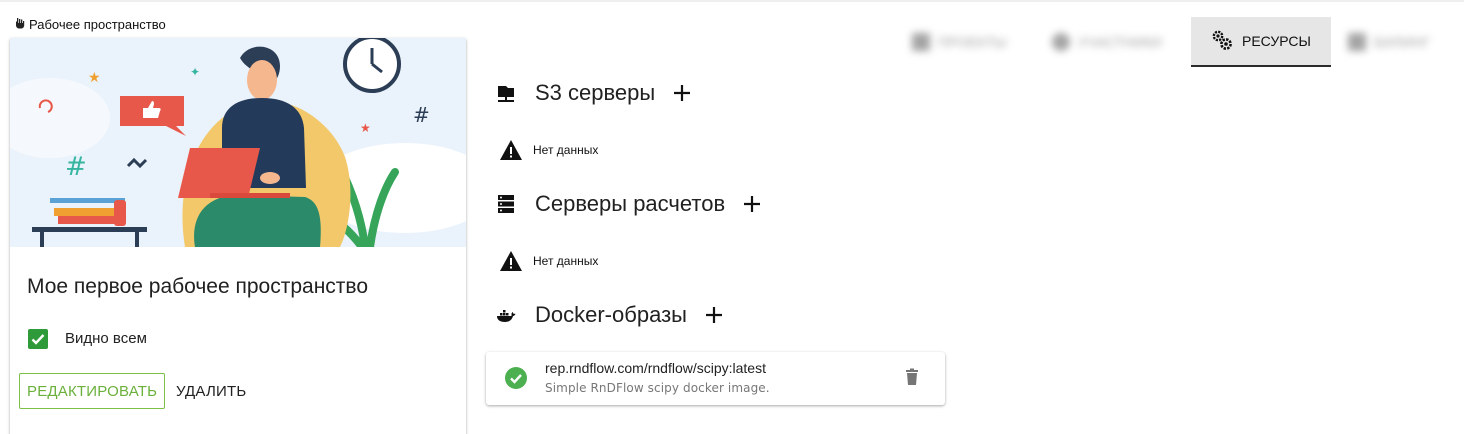 The height and width of the screenshot is (434, 1464). Describe the element at coordinates (506, 204) in the screenshot. I see `server-icon` at that location.